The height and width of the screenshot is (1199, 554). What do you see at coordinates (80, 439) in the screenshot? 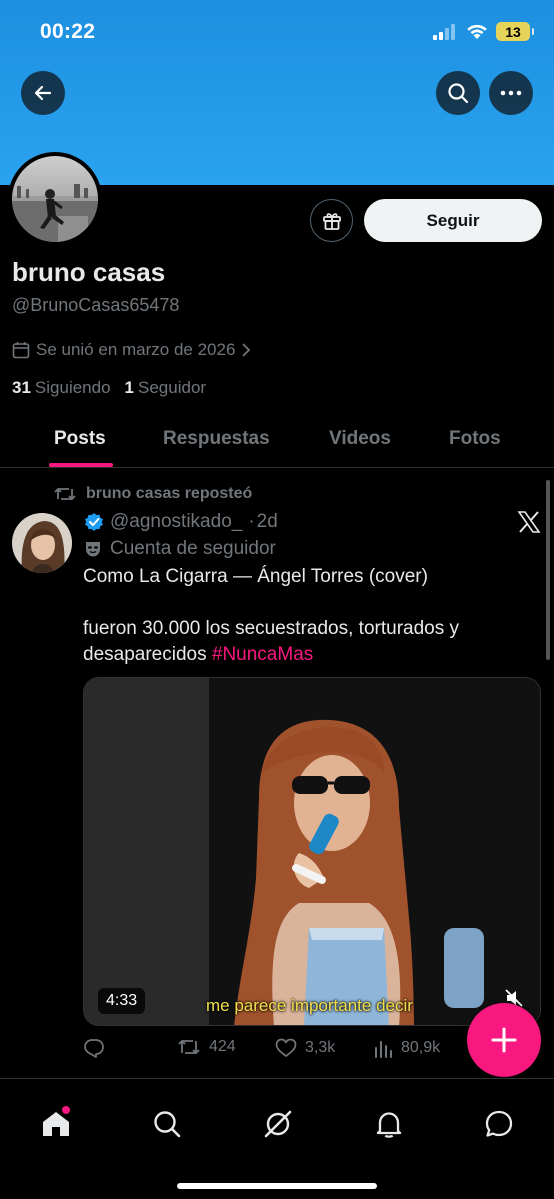
I see `tab-posts: Posts` at bounding box center [80, 439].